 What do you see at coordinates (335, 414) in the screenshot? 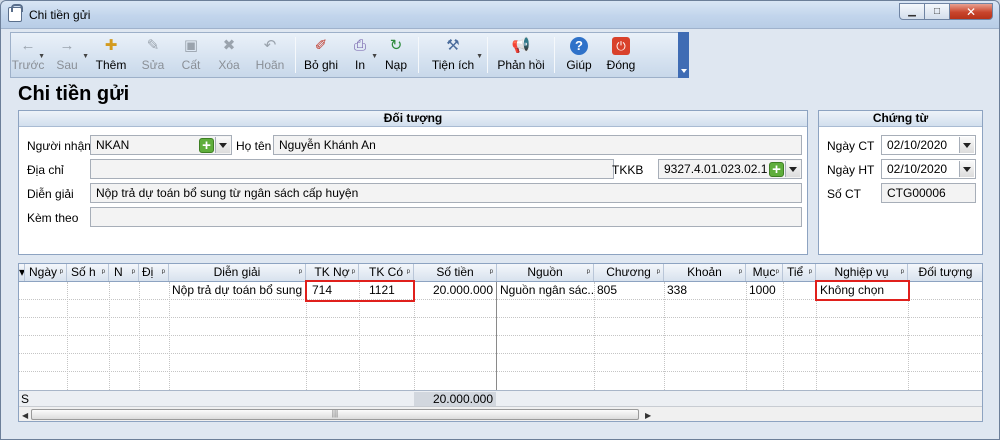
I see `scroll-thumb: |||` at bounding box center [335, 414].